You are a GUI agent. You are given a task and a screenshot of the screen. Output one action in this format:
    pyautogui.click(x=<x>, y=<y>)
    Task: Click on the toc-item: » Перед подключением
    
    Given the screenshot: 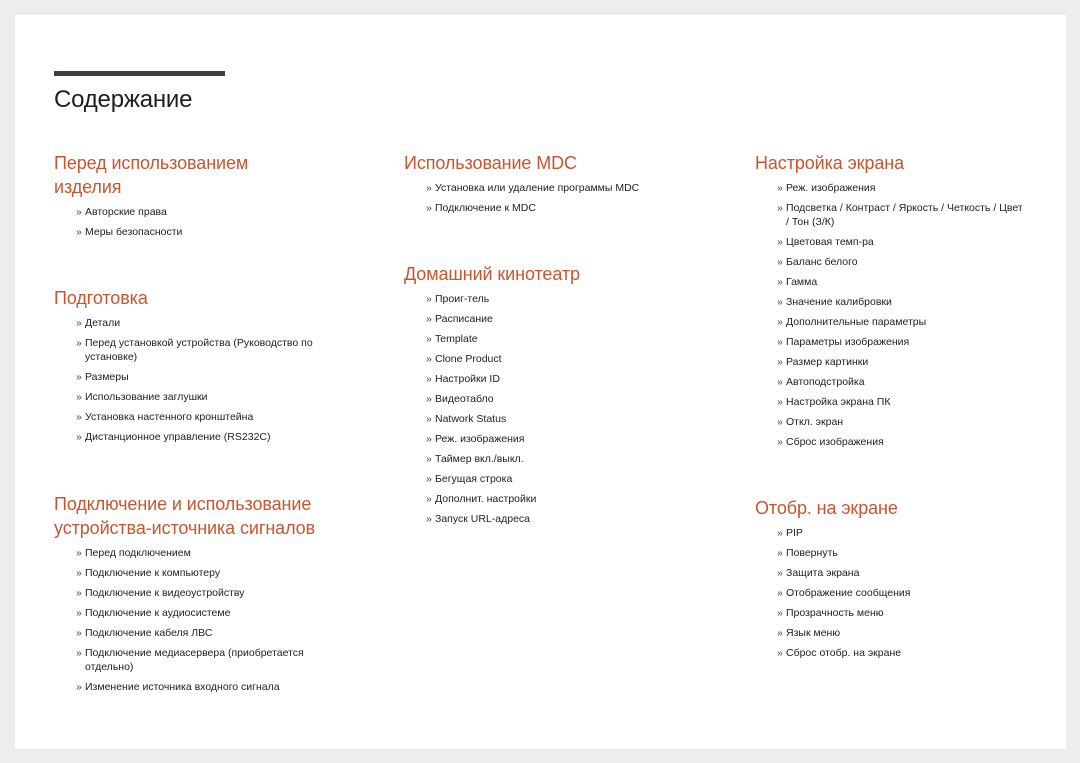 What is the action you would take?
    pyautogui.click(x=210, y=553)
    